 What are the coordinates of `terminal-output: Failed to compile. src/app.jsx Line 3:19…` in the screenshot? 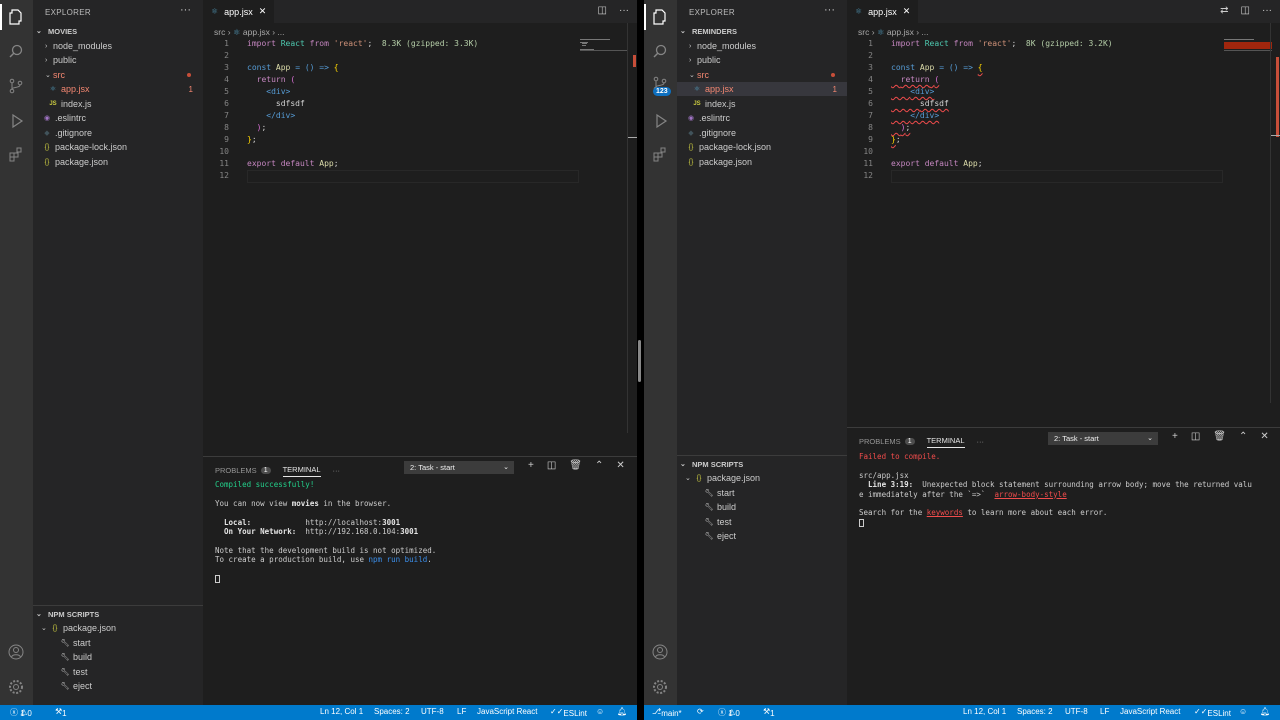 It's located at (1055, 489).